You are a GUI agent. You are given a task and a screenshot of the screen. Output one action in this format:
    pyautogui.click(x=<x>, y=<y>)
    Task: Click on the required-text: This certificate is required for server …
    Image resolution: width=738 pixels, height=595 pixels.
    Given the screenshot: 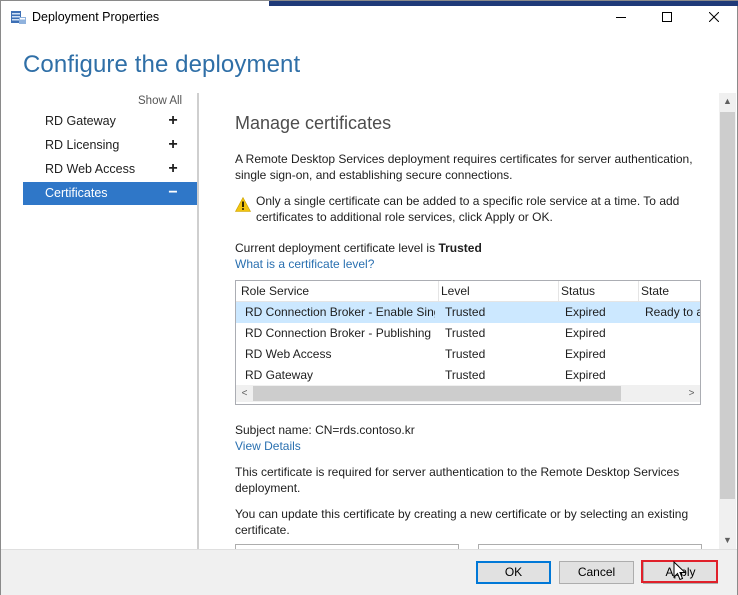 What is the action you would take?
    pyautogui.click(x=457, y=480)
    